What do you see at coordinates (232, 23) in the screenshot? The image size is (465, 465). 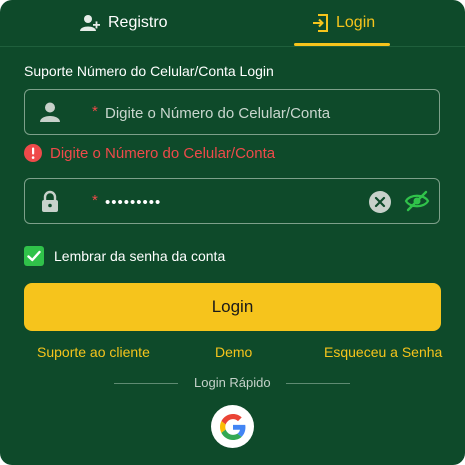 I see `auth-tabs: Registro Login` at bounding box center [232, 23].